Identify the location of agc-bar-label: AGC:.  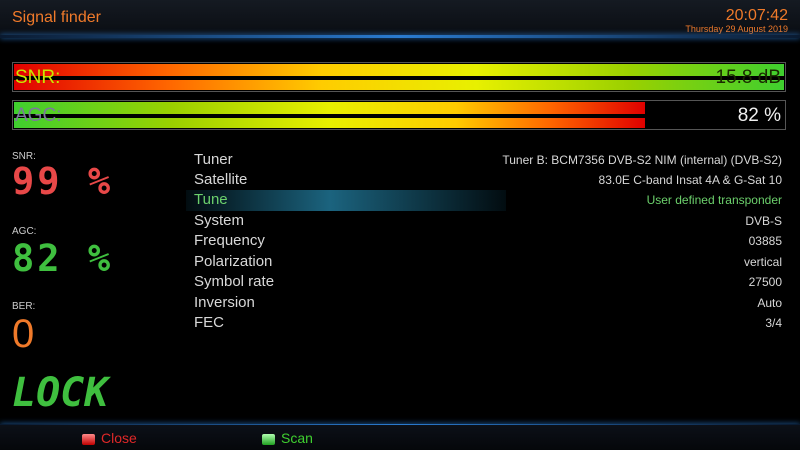
(38, 115).